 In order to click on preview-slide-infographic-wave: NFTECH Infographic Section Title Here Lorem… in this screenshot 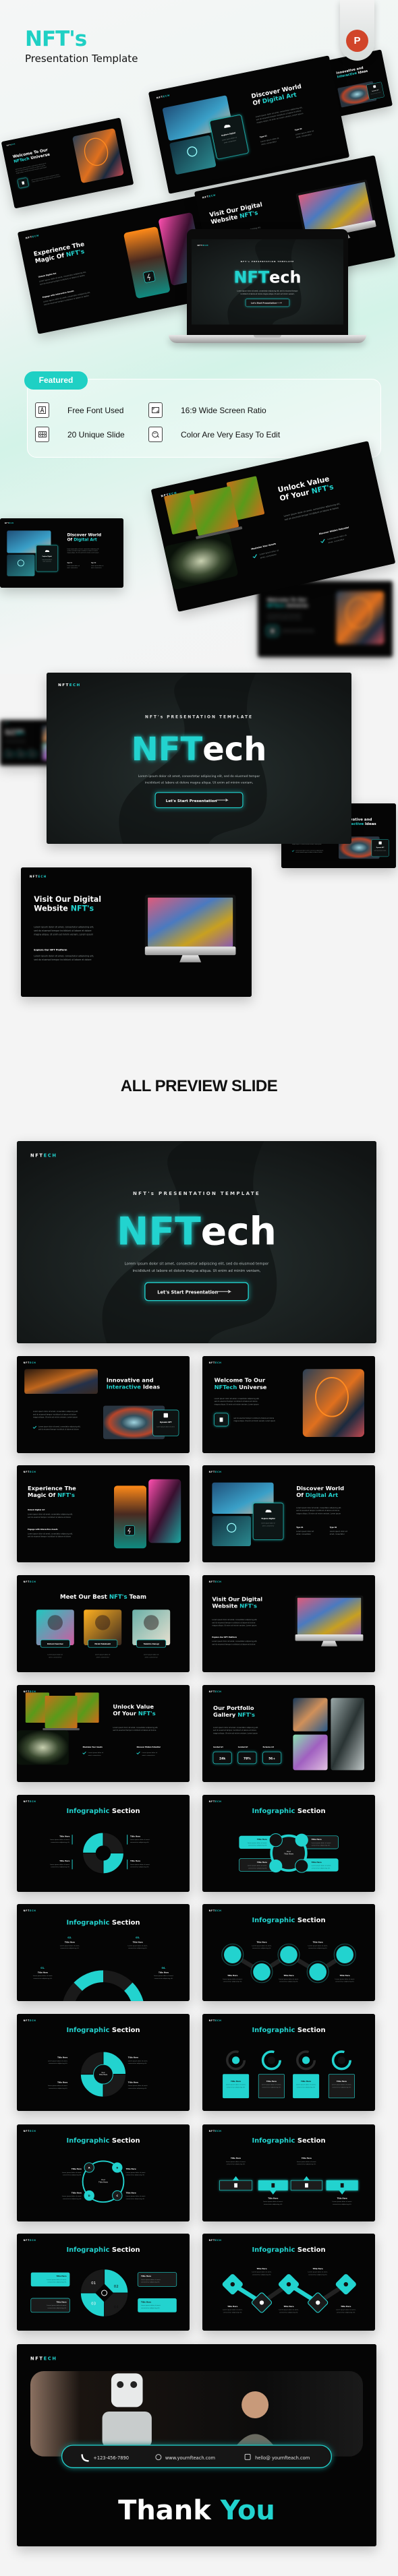, I will do `click(289, 1953)`.